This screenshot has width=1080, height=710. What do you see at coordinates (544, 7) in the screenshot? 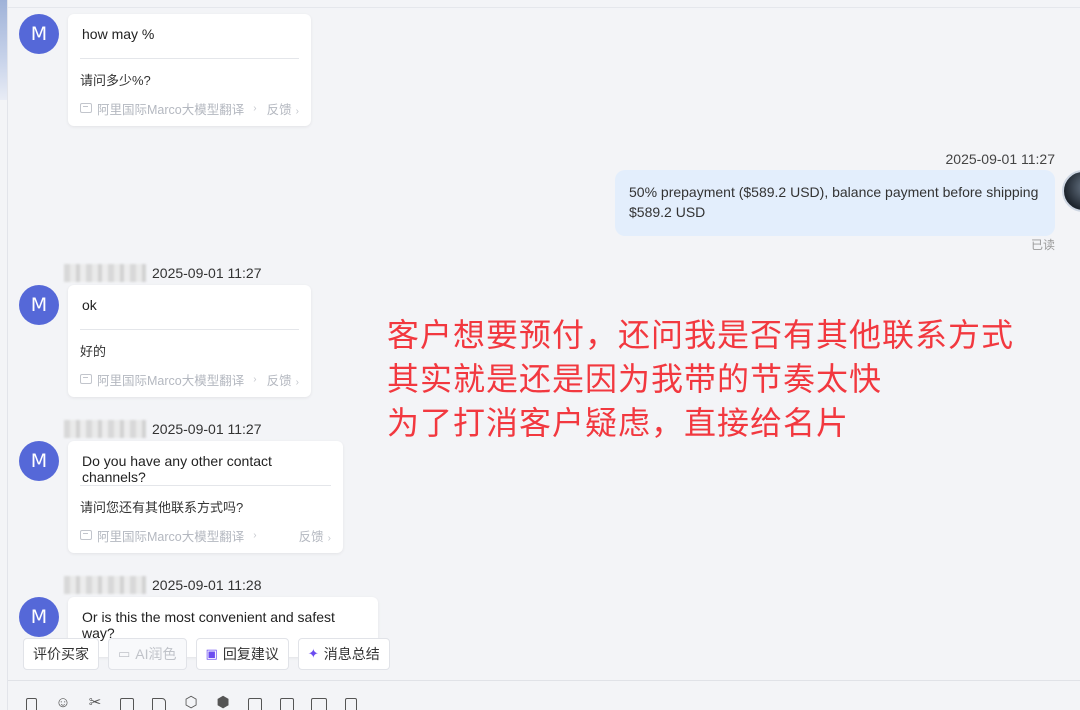
I see `top-border` at bounding box center [544, 7].